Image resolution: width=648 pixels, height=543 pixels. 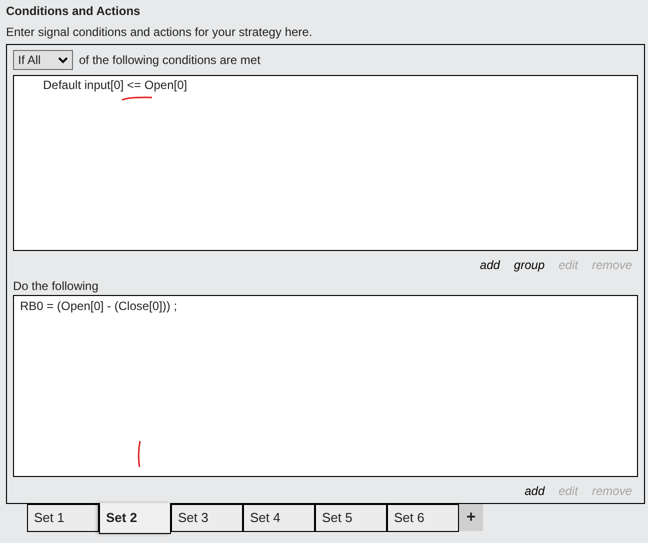 What do you see at coordinates (160, 32) in the screenshot?
I see `section-subtitle: Enter signal conditions and actions for your strategy here.` at bounding box center [160, 32].